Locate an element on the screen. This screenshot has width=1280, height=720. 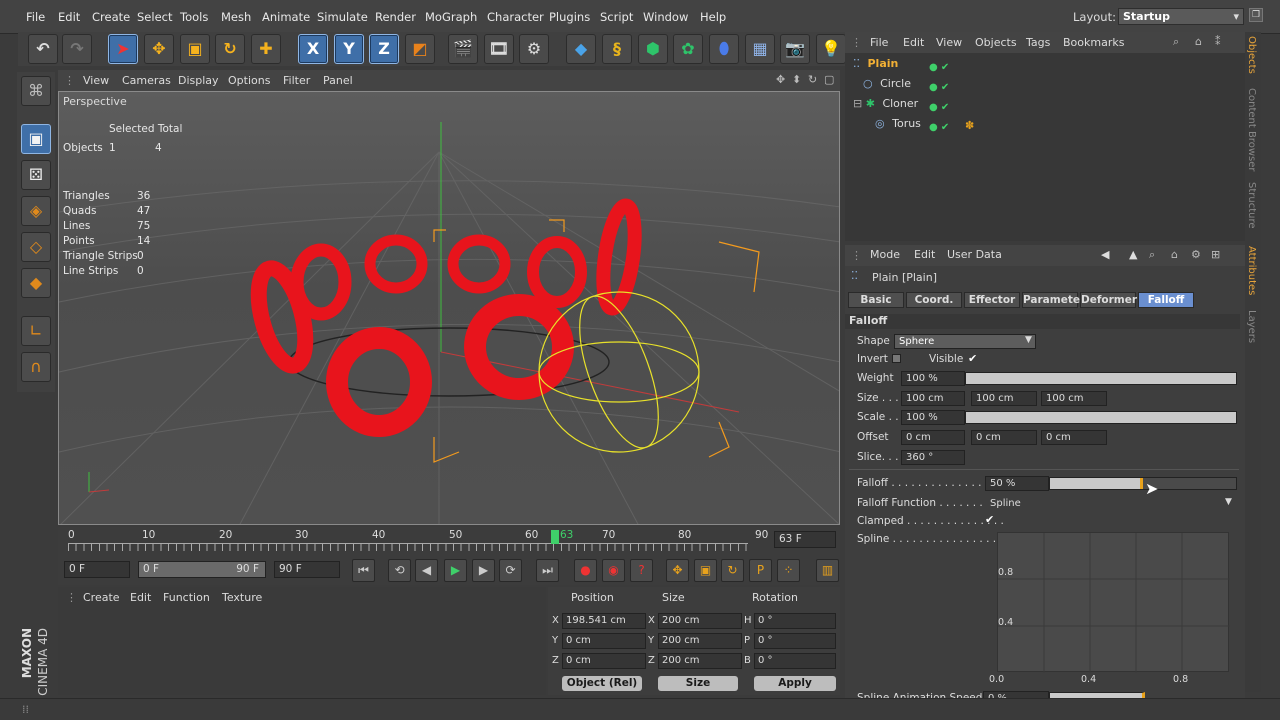
back-arrow-icon: ◀ is located at coordinates (1105, 254).